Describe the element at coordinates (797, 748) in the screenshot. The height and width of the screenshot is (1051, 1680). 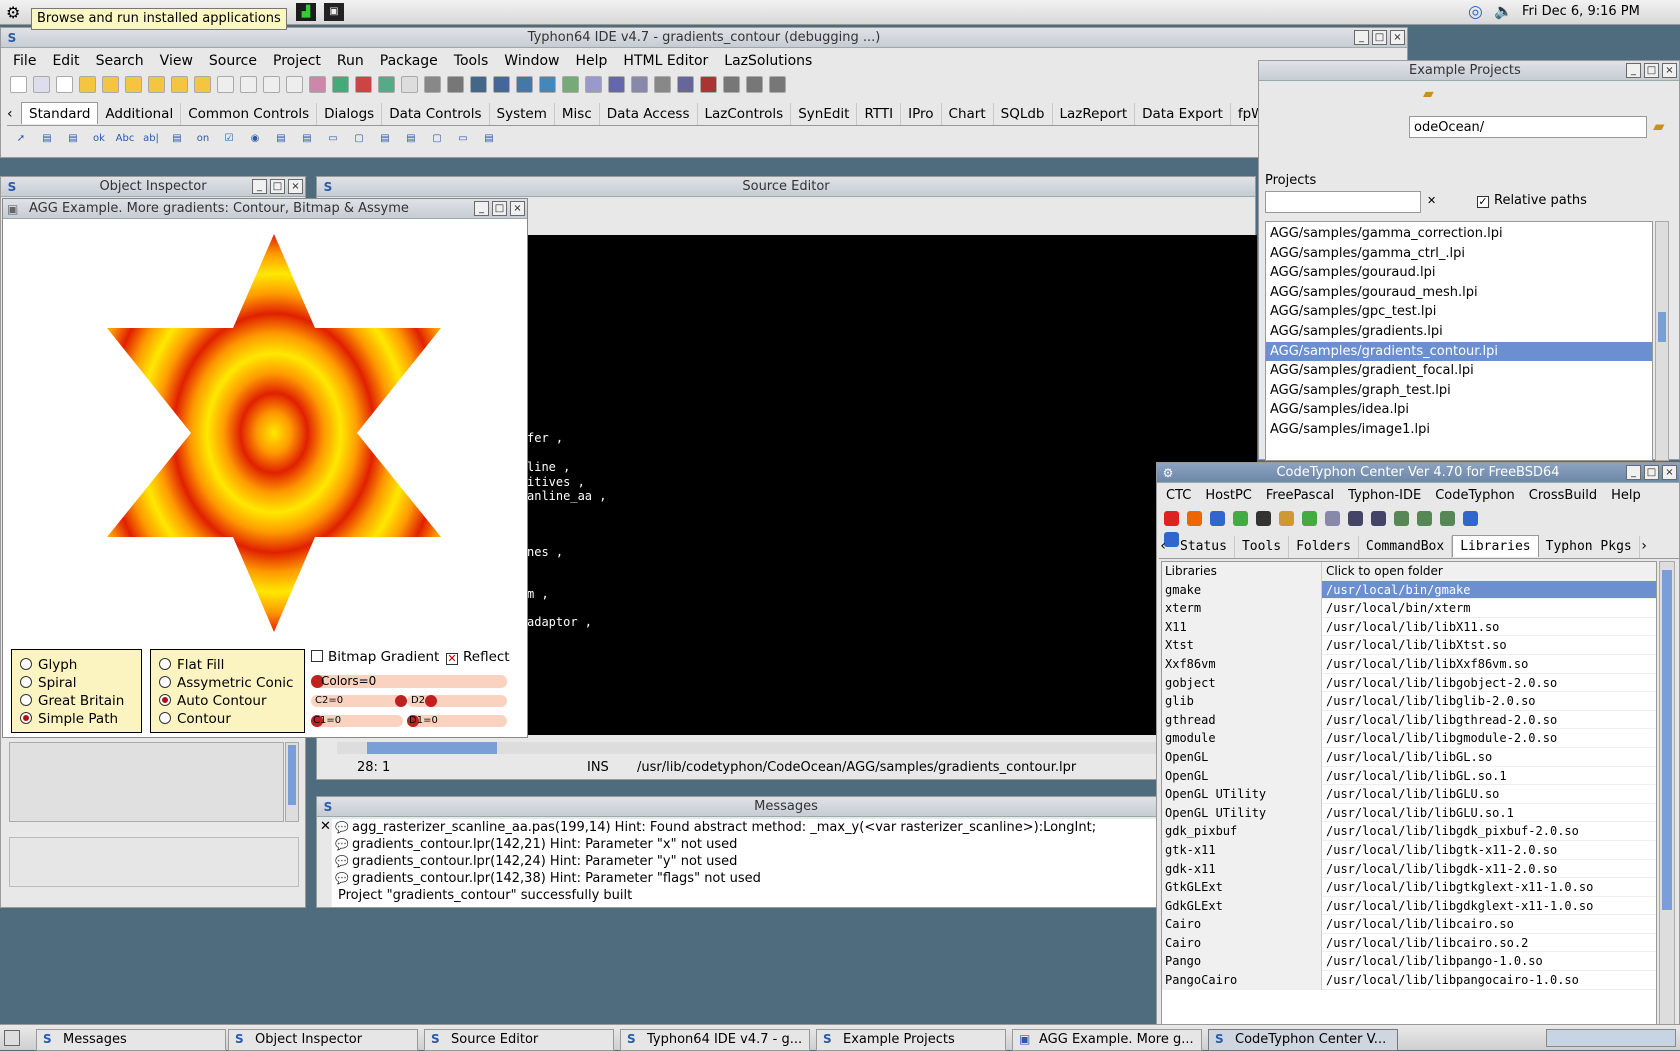
I see `editor-hscrollbar` at that location.